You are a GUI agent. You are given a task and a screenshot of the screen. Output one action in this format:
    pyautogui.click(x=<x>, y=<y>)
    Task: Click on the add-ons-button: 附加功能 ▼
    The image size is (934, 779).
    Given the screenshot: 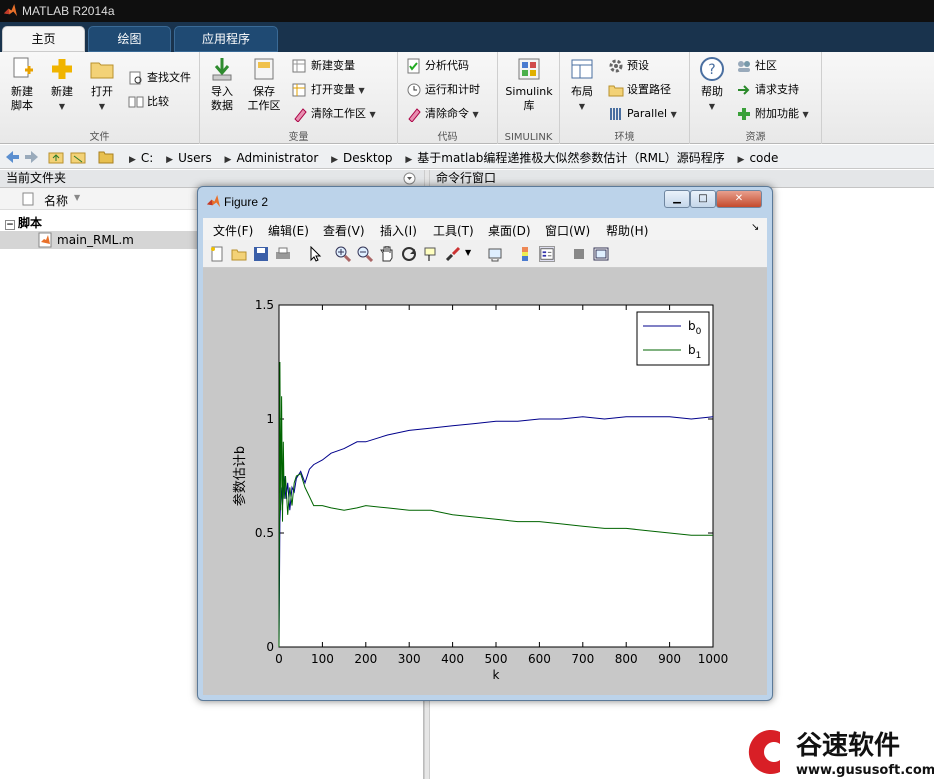 What is the action you would take?
    pyautogui.click(x=772, y=114)
    